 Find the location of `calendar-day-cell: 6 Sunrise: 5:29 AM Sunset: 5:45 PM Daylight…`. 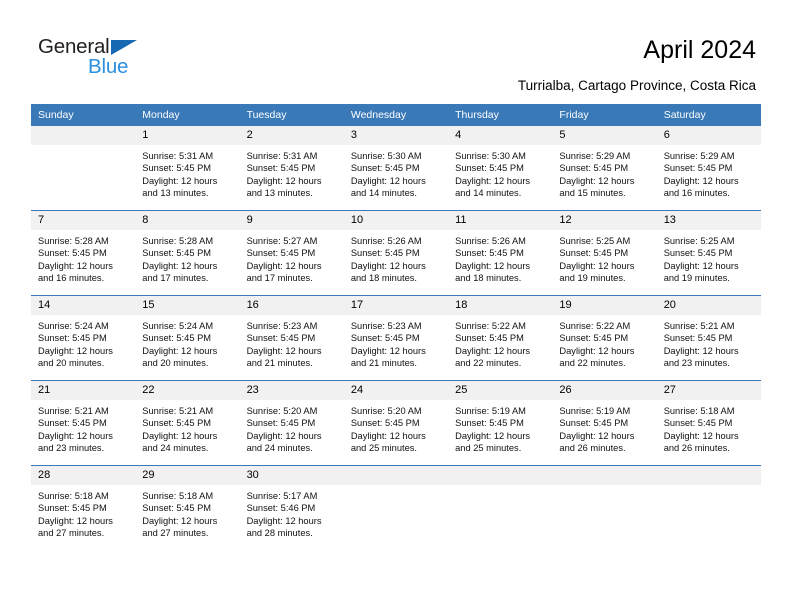

calendar-day-cell: 6 Sunrise: 5:29 AM Sunset: 5:45 PM Daylight… is located at coordinates (708, 168).